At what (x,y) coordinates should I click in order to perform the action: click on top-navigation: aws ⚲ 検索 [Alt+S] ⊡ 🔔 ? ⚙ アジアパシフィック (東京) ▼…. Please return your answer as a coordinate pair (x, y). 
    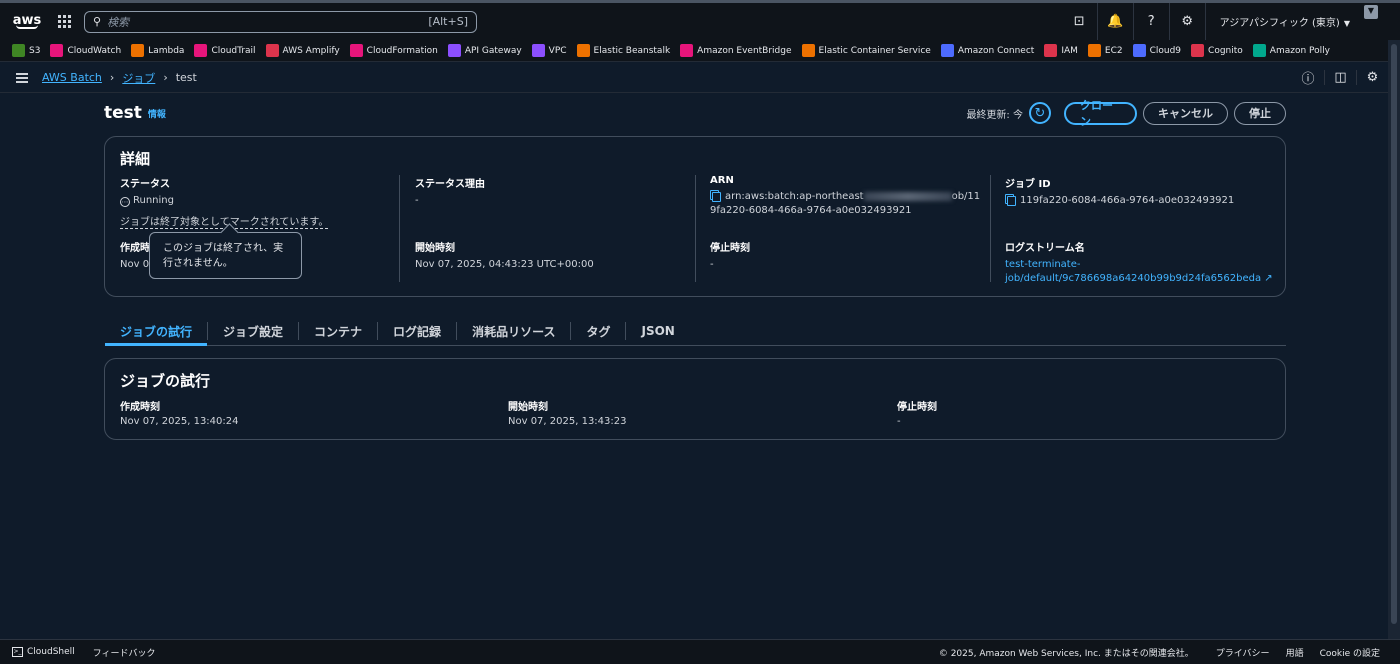
    Looking at the image, I should click on (700, 20).